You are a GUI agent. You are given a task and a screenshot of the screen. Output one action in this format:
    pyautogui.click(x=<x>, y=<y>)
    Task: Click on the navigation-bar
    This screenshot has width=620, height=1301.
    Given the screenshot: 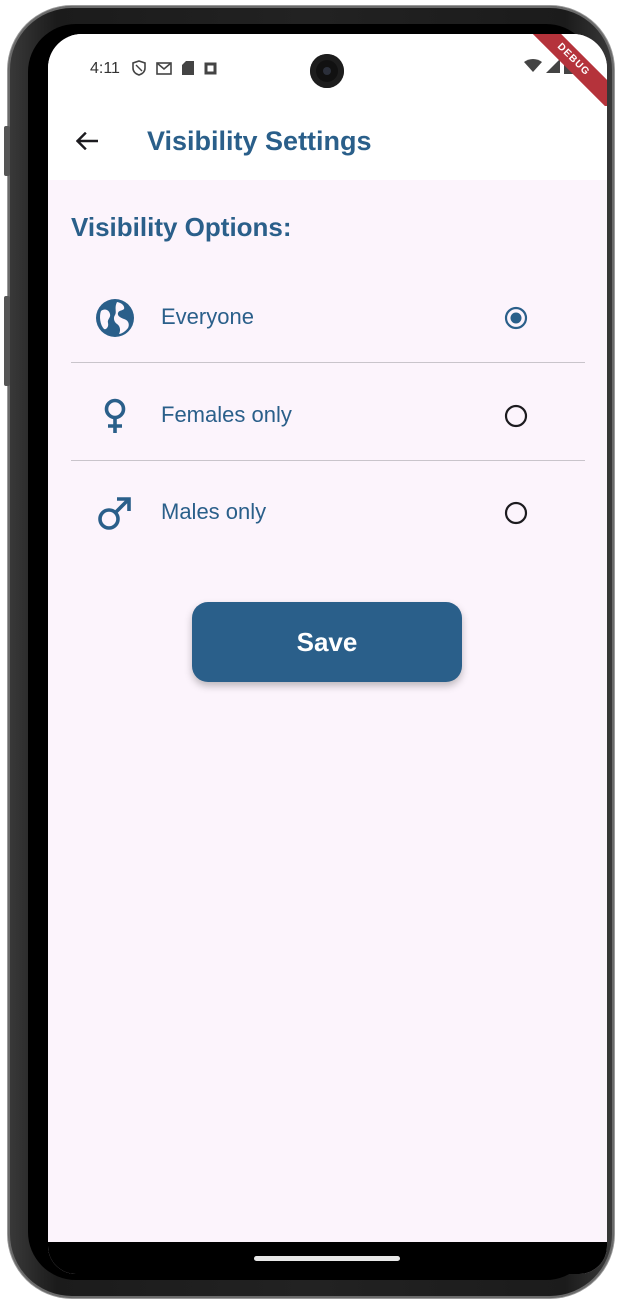 What is the action you would take?
    pyautogui.click(x=327, y=1258)
    